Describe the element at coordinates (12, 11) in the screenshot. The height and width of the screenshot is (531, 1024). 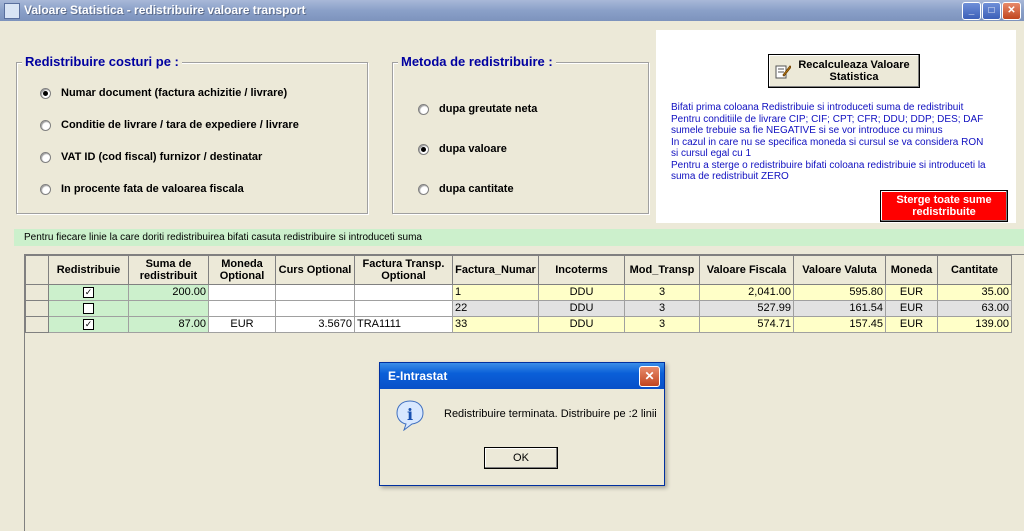
I see `app-icon` at that location.